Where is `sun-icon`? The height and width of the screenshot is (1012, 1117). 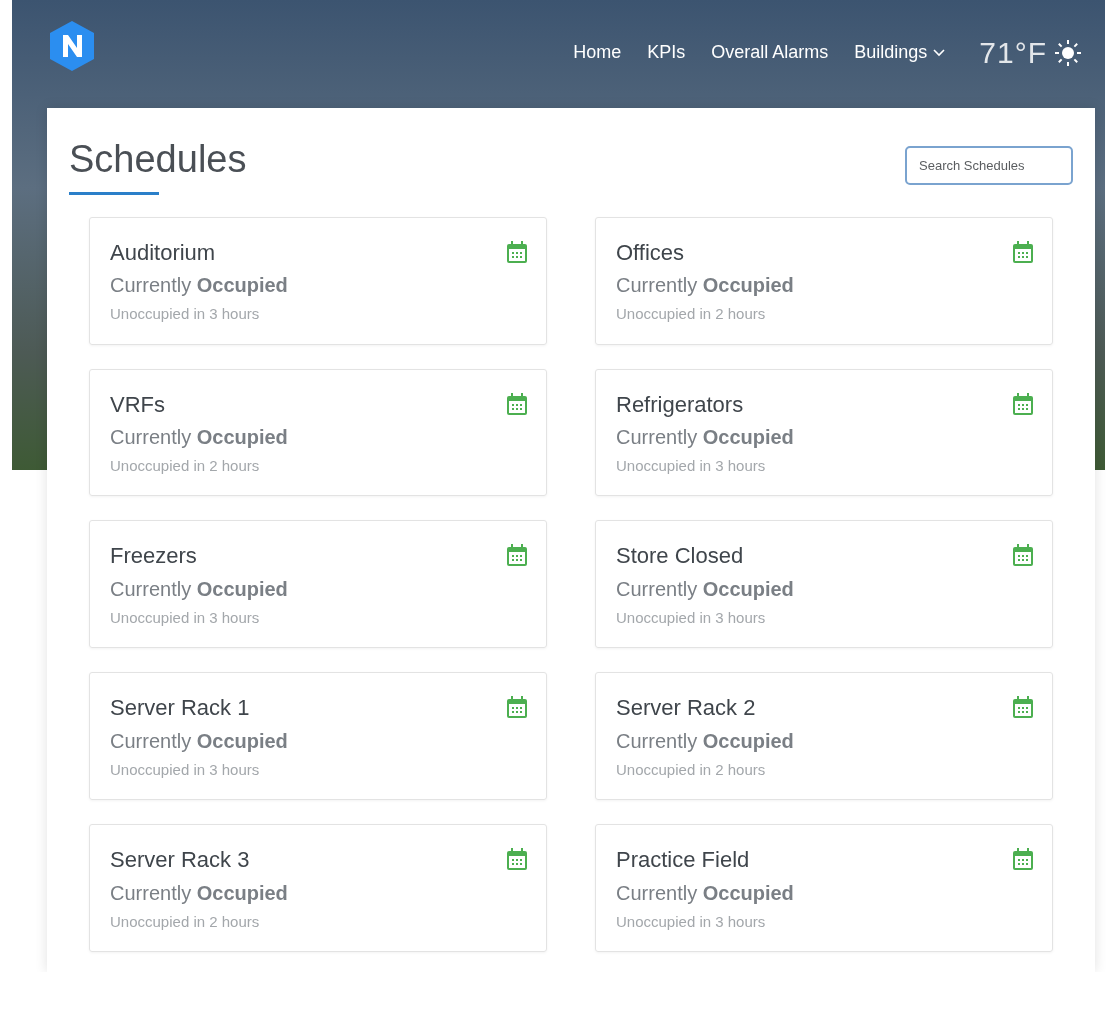
sun-icon is located at coordinates (1068, 52).